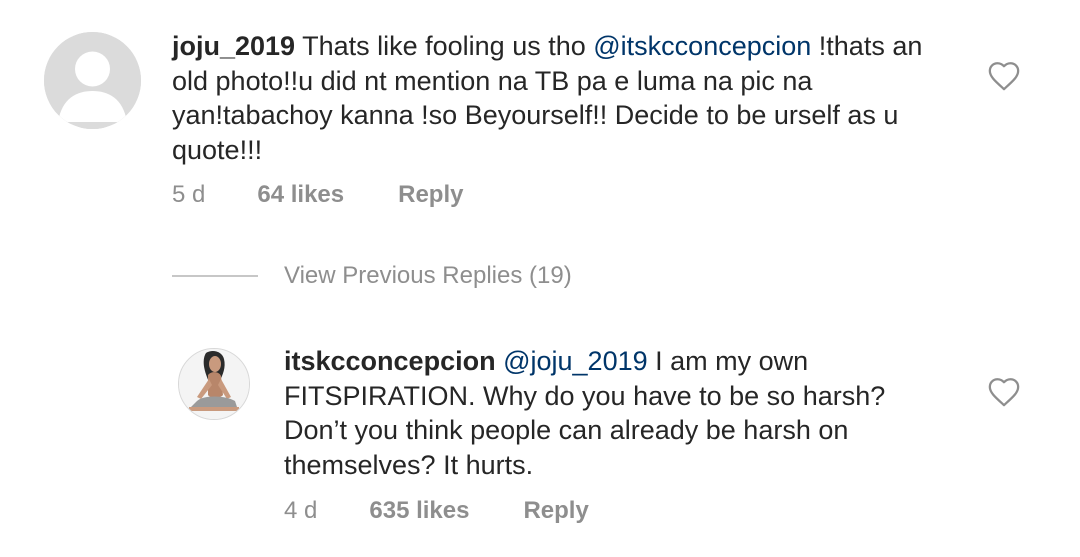  What do you see at coordinates (419, 511) in the screenshot?
I see `comment-likes: 635 likes` at bounding box center [419, 511].